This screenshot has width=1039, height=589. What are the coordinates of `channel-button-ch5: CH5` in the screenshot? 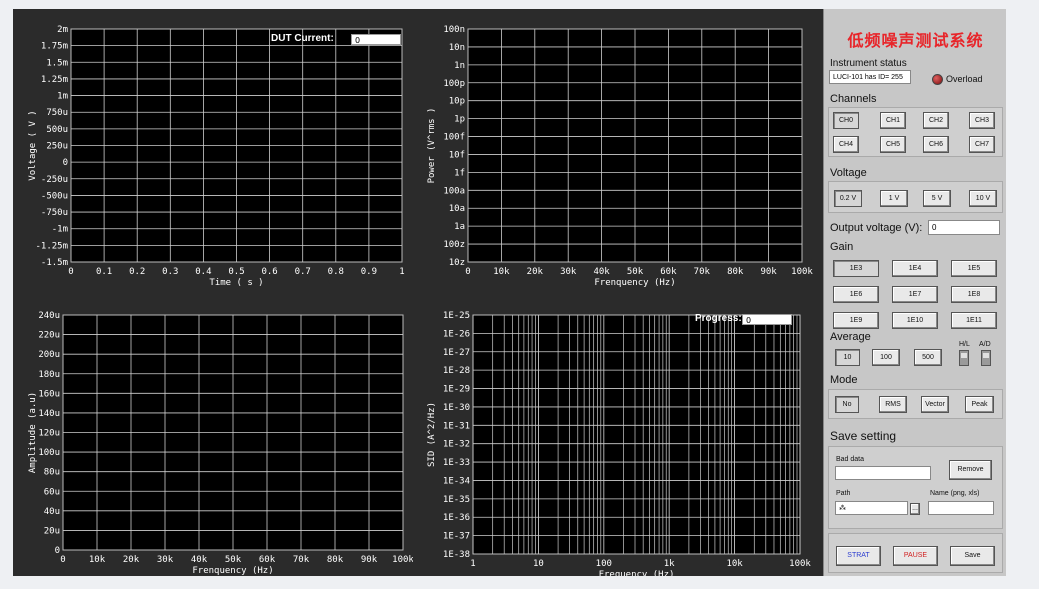 It's located at (893, 144).